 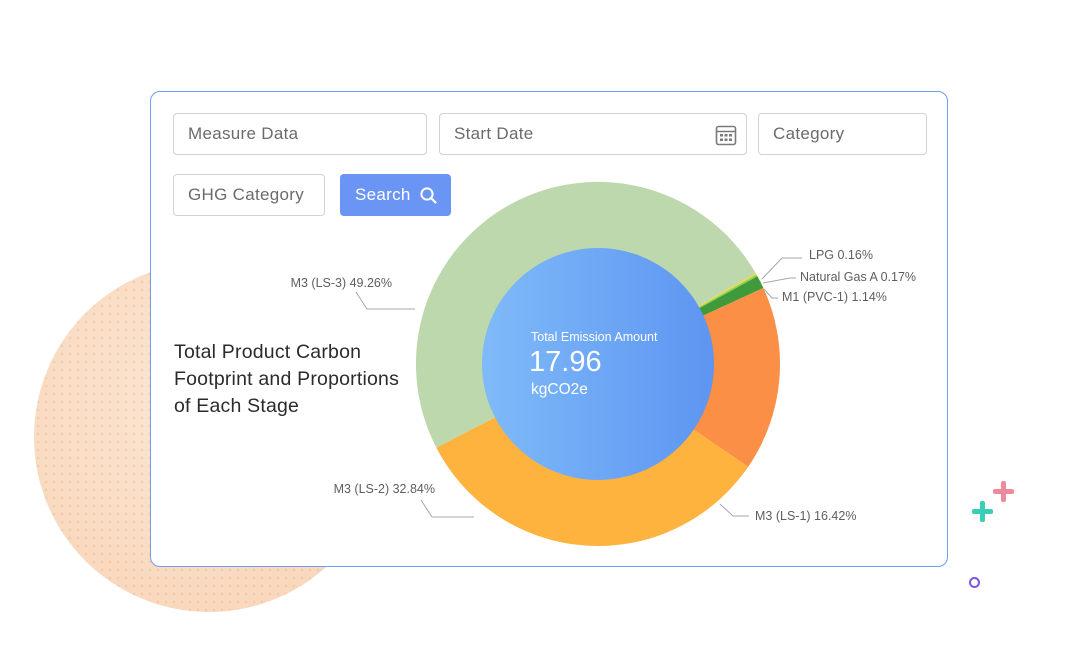 I want to click on slice-label-m1-pvc-1: M1 (PVC-1) 1.14%, so click(x=834, y=297).